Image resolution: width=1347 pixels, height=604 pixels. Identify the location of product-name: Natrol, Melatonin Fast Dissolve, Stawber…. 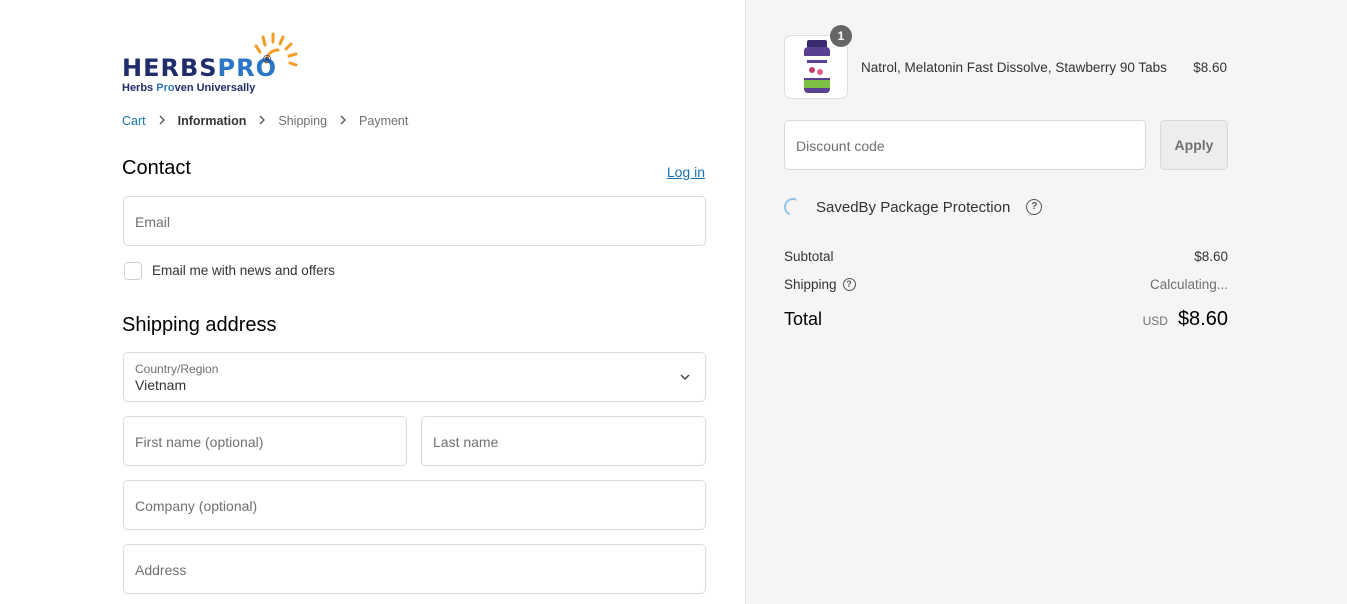
(1014, 67).